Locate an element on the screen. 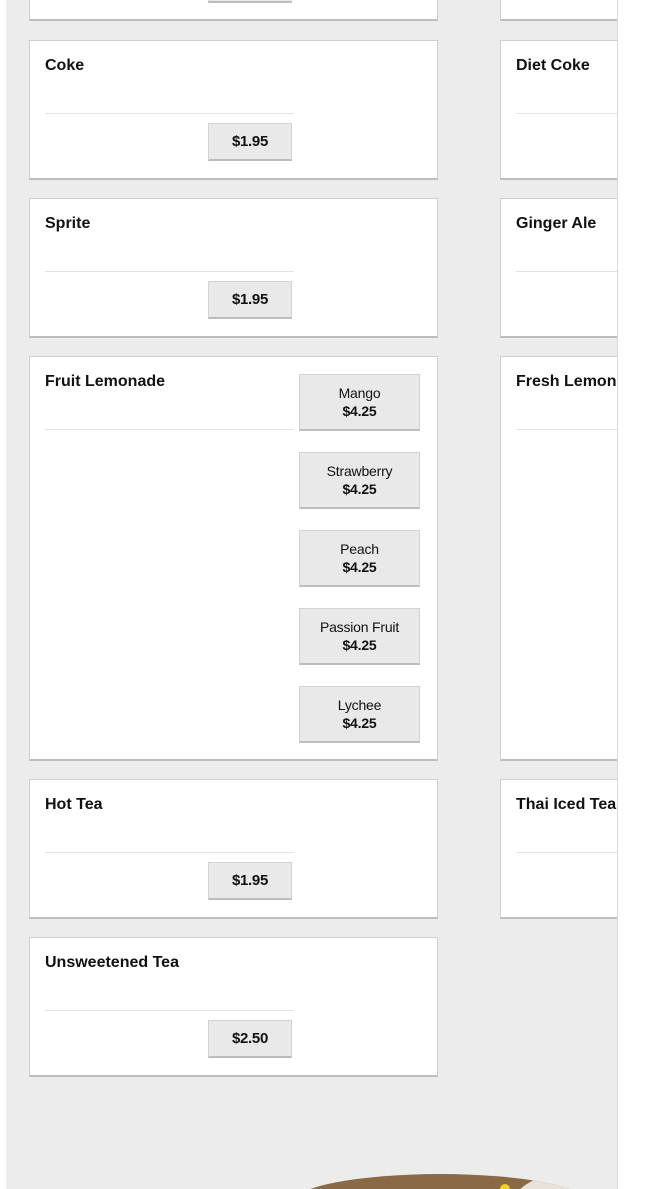 This screenshot has width=650, height=1189. option-text: Passion Fruit $4.25 is located at coordinates (359, 636).